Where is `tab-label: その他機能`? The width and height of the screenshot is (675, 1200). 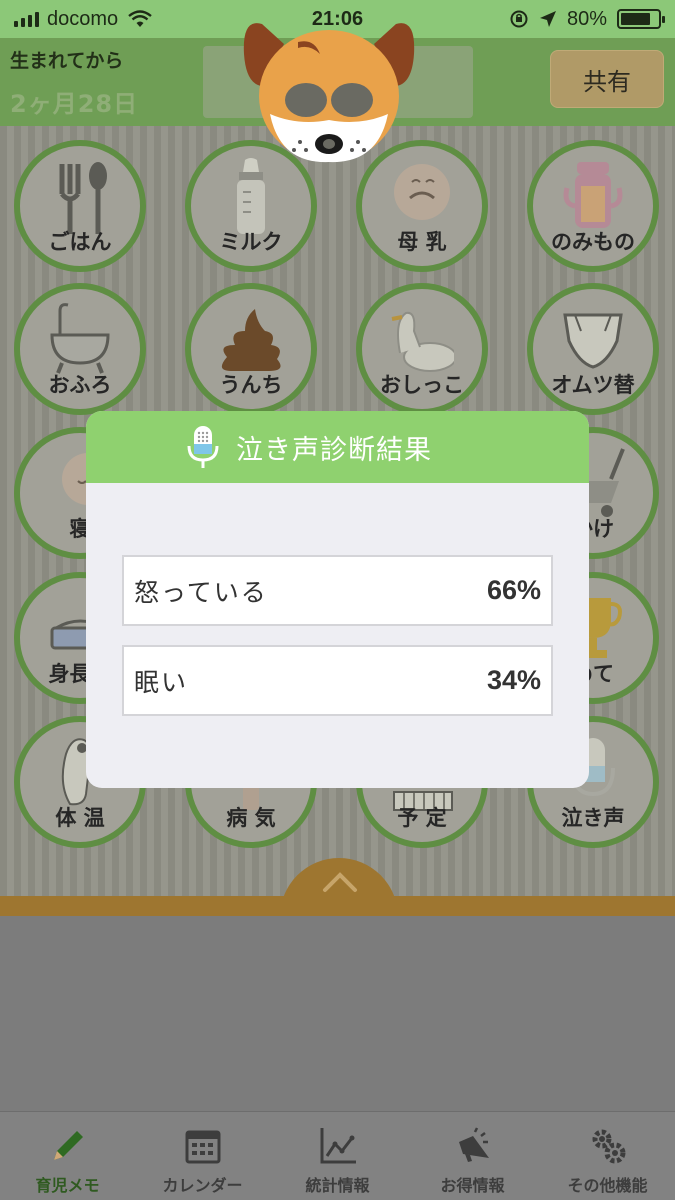
tab-label: その他機能 is located at coordinates (607, 1185).